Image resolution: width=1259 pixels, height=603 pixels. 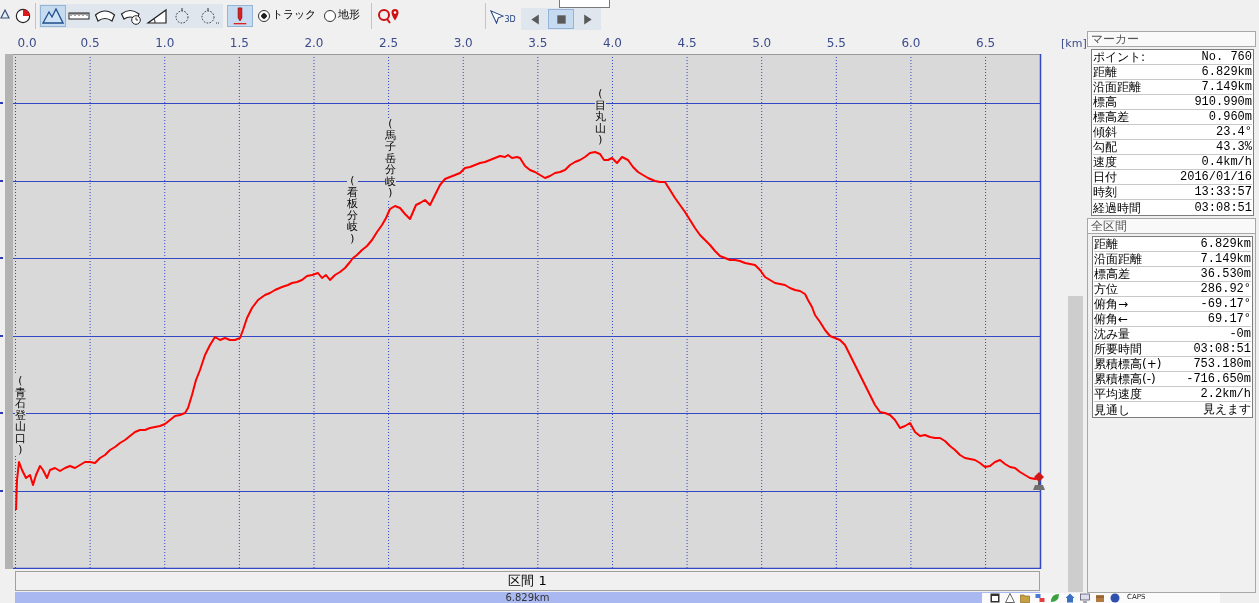 I want to click on x-axis-label: 6.5, so click(x=986, y=43).